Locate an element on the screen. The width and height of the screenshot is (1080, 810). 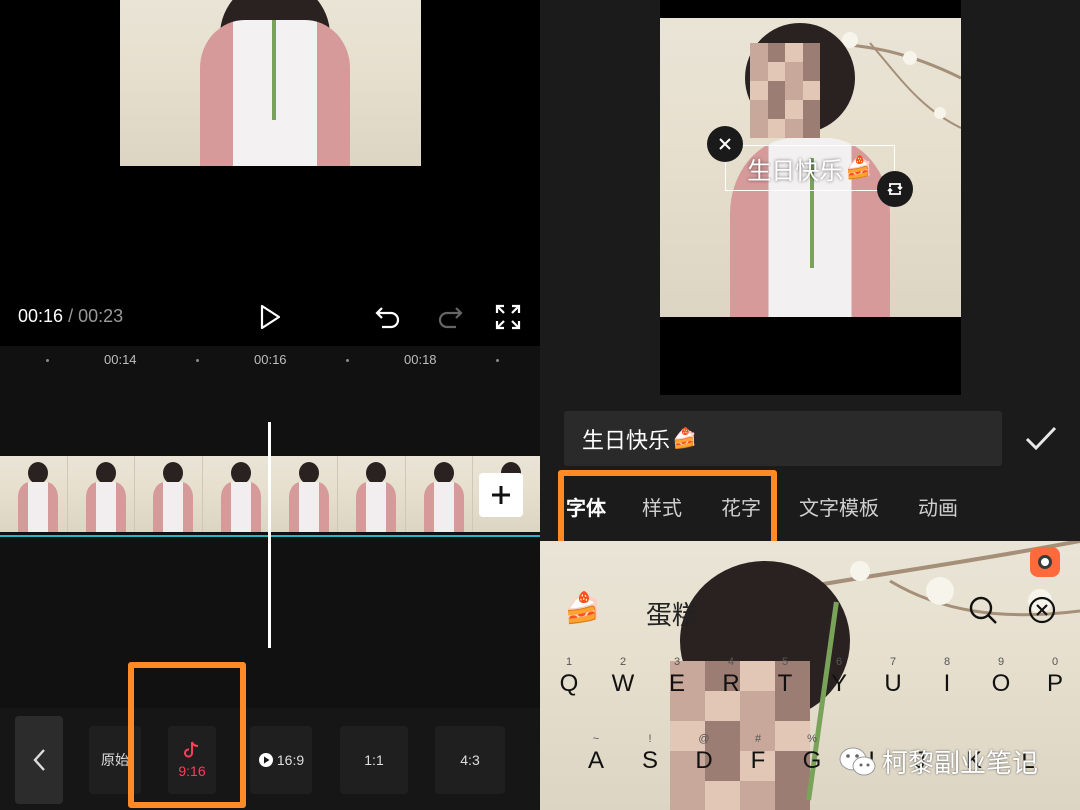
key-hint: 3 is located at coordinates (677, 662).